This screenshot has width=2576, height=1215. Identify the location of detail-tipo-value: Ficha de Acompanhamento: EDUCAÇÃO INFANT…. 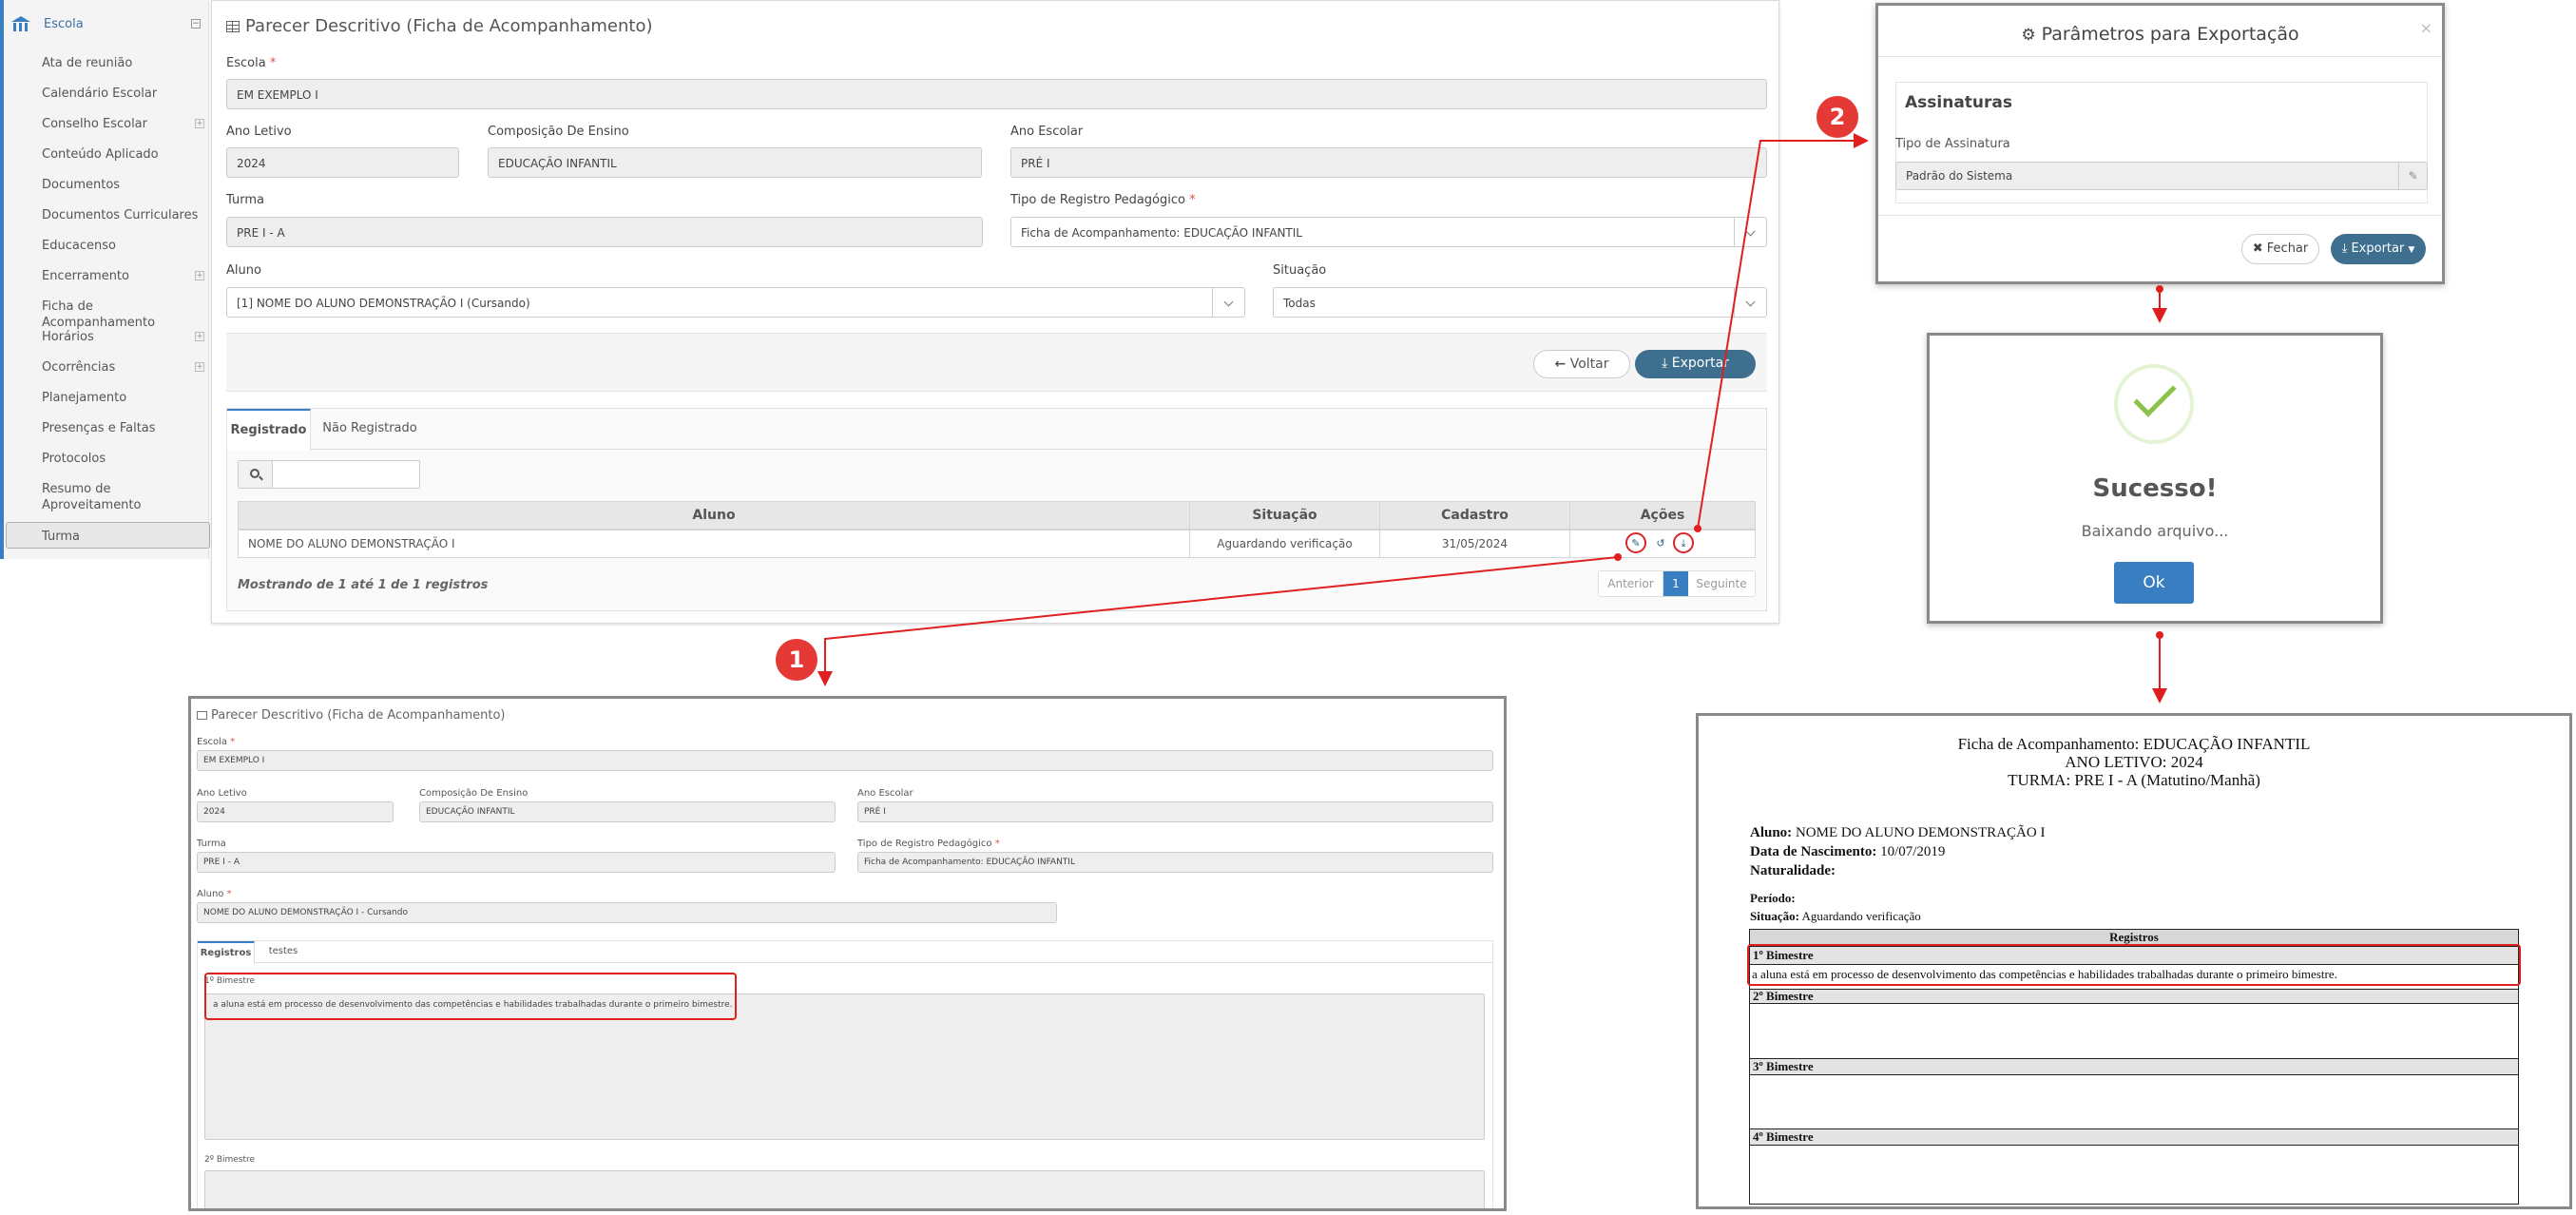
(970, 862).